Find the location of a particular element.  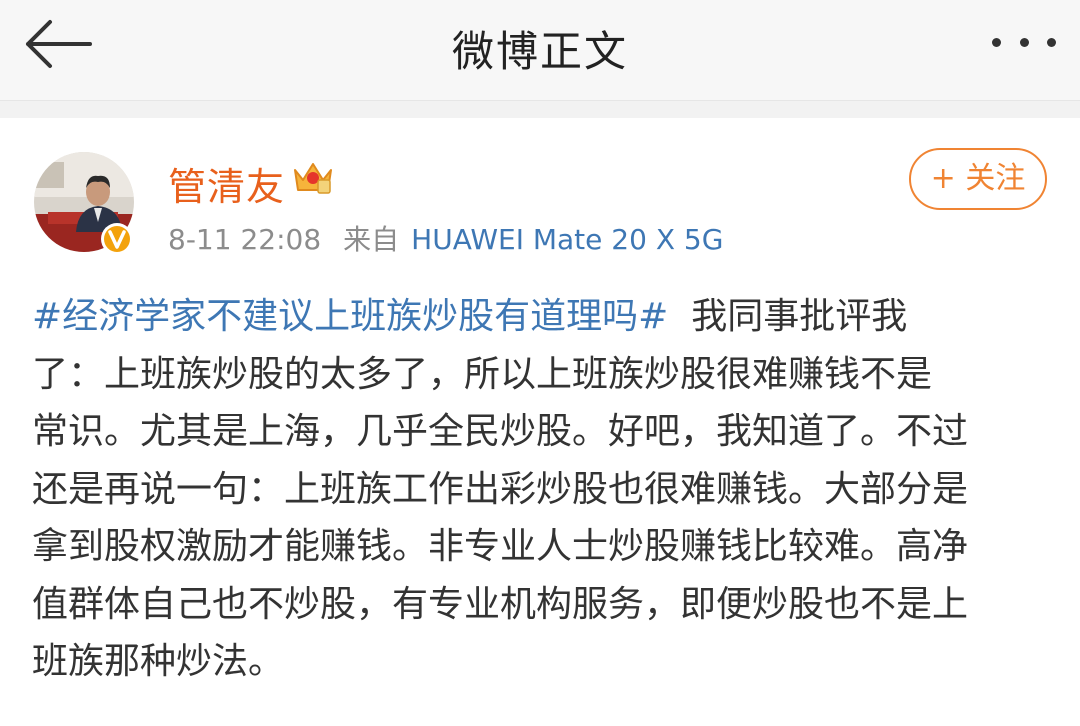

page-title: 微博正文 is located at coordinates (539, 51).